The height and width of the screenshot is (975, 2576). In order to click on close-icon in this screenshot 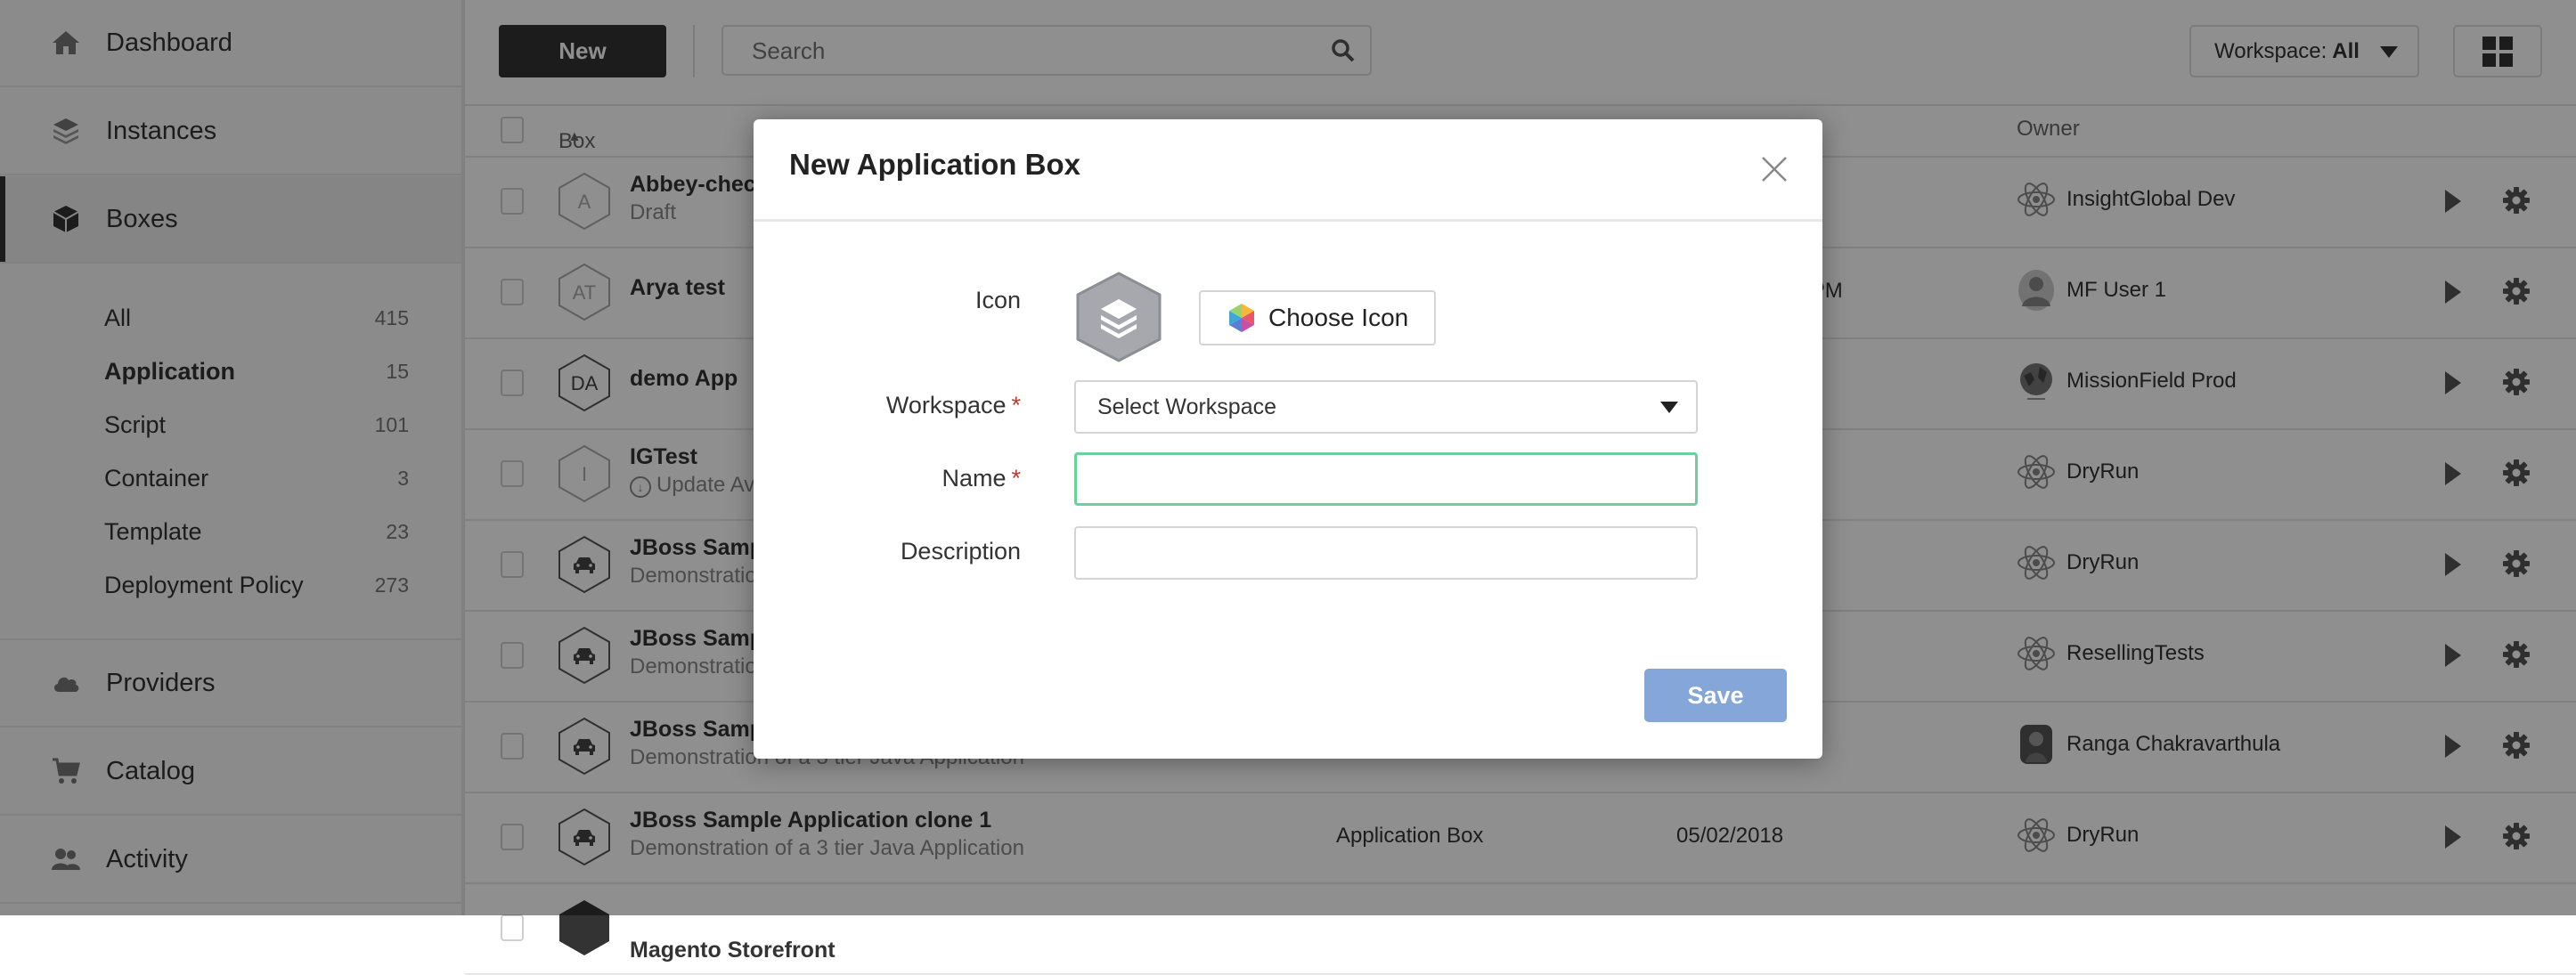, I will do `click(1775, 169)`.